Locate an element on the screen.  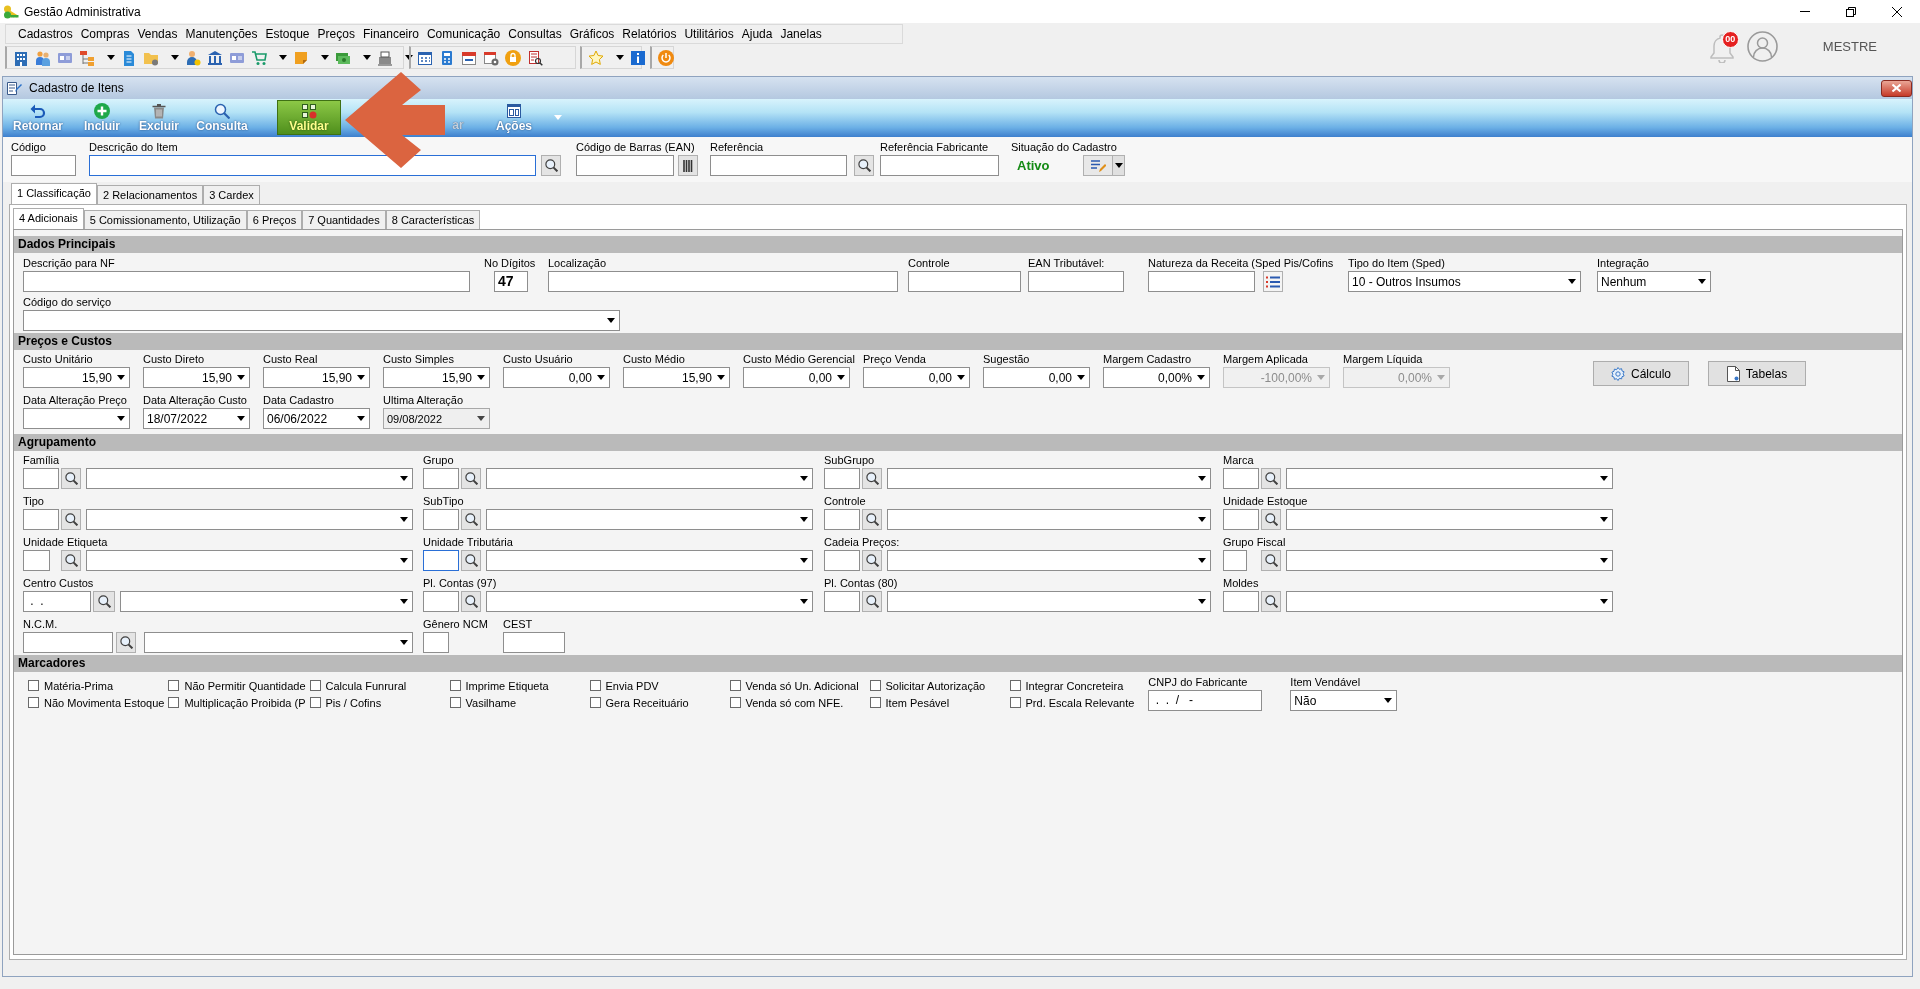
tab: 5 Comissionamento, Utilização is located at coordinates (165, 219).